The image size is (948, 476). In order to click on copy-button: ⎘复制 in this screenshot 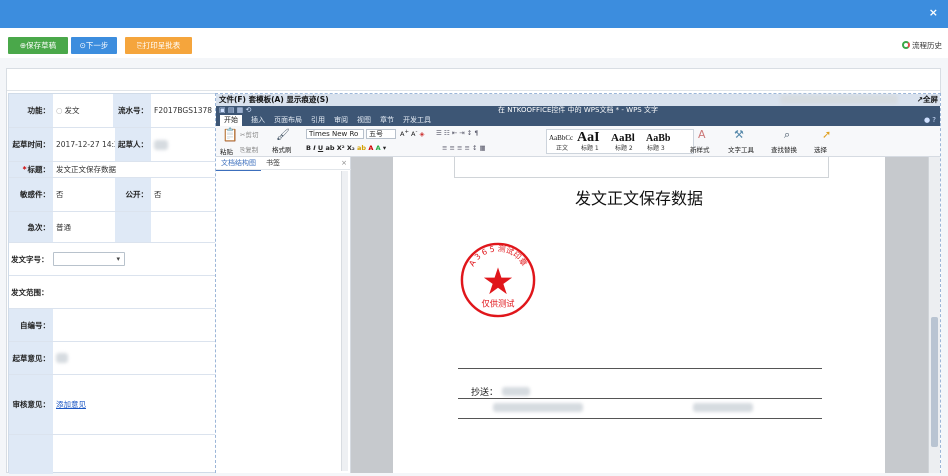, I will do `click(249, 149)`.